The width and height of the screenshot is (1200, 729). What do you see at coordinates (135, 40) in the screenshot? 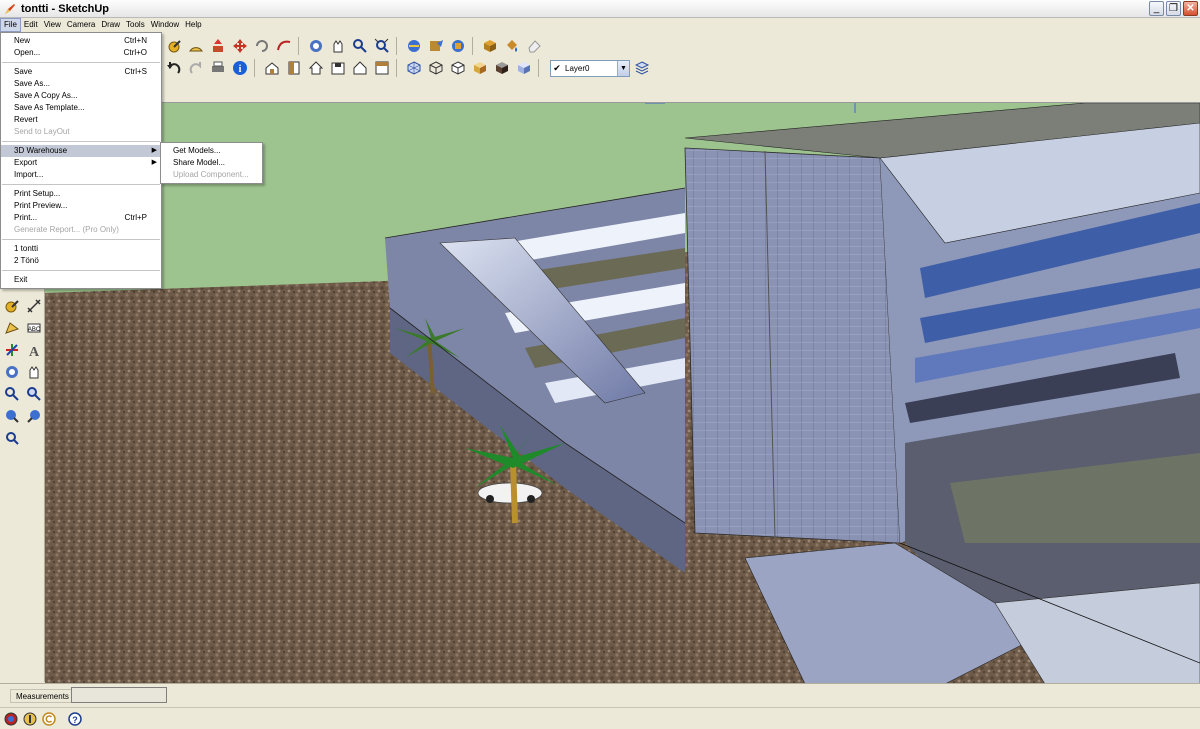
I see `shortcut-label: Ctrl+N` at bounding box center [135, 40].